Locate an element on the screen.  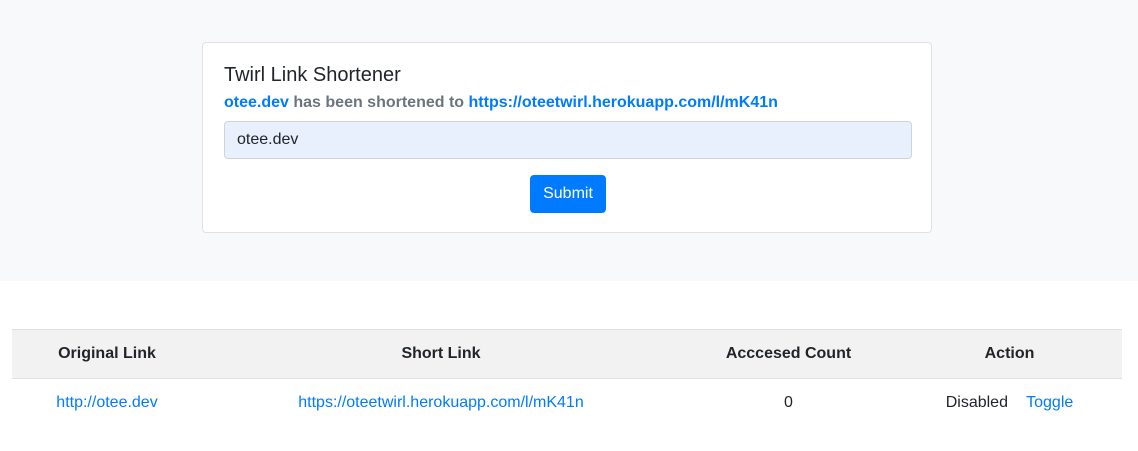
header-short-link: Short Link is located at coordinates (441, 353).